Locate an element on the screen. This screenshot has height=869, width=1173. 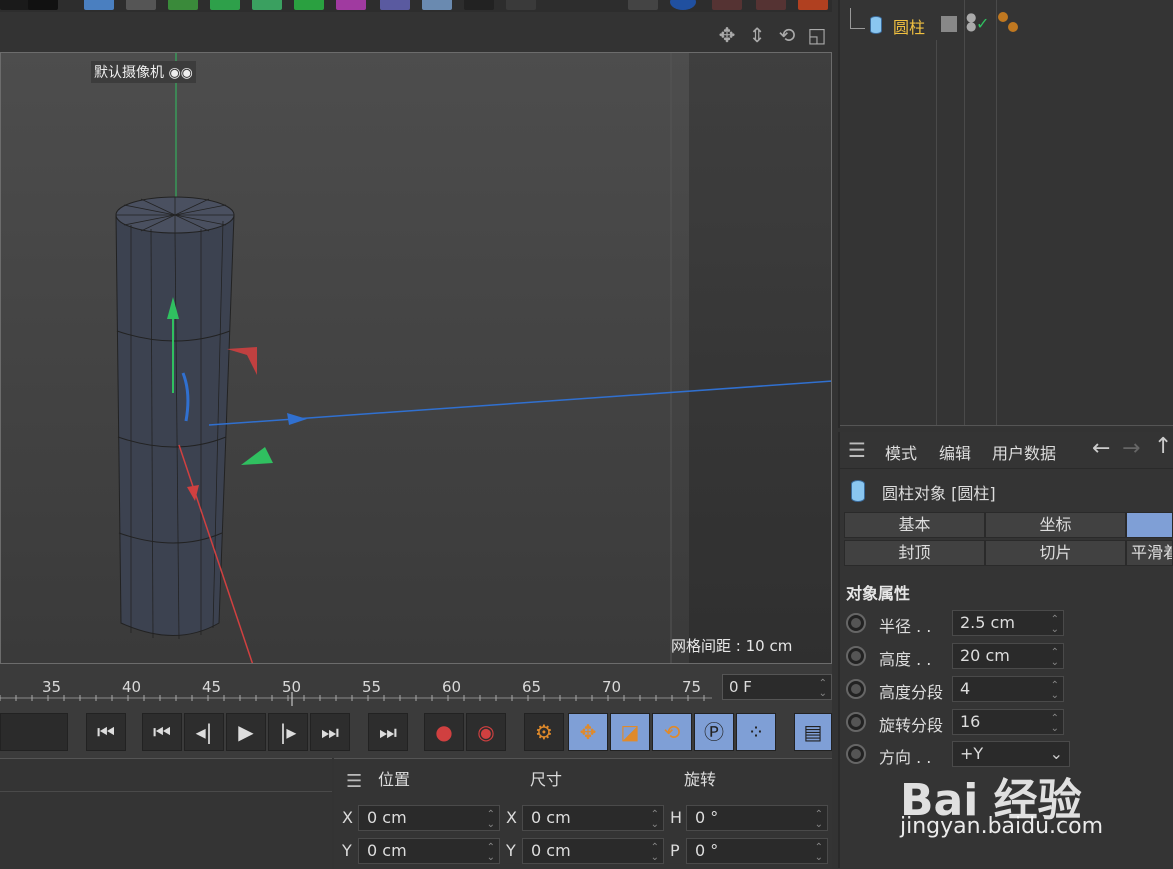
cube-icon is located at coordinates (99, 5).